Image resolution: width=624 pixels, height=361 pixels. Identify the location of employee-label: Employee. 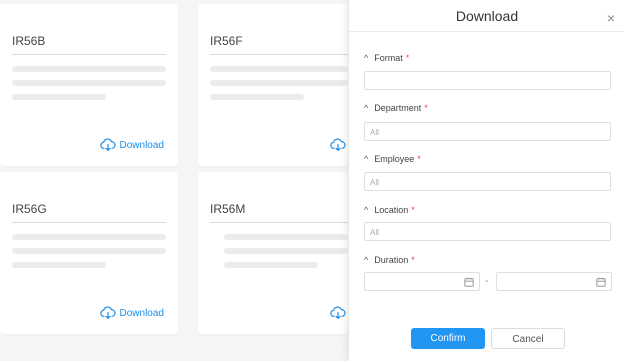
(394, 159).